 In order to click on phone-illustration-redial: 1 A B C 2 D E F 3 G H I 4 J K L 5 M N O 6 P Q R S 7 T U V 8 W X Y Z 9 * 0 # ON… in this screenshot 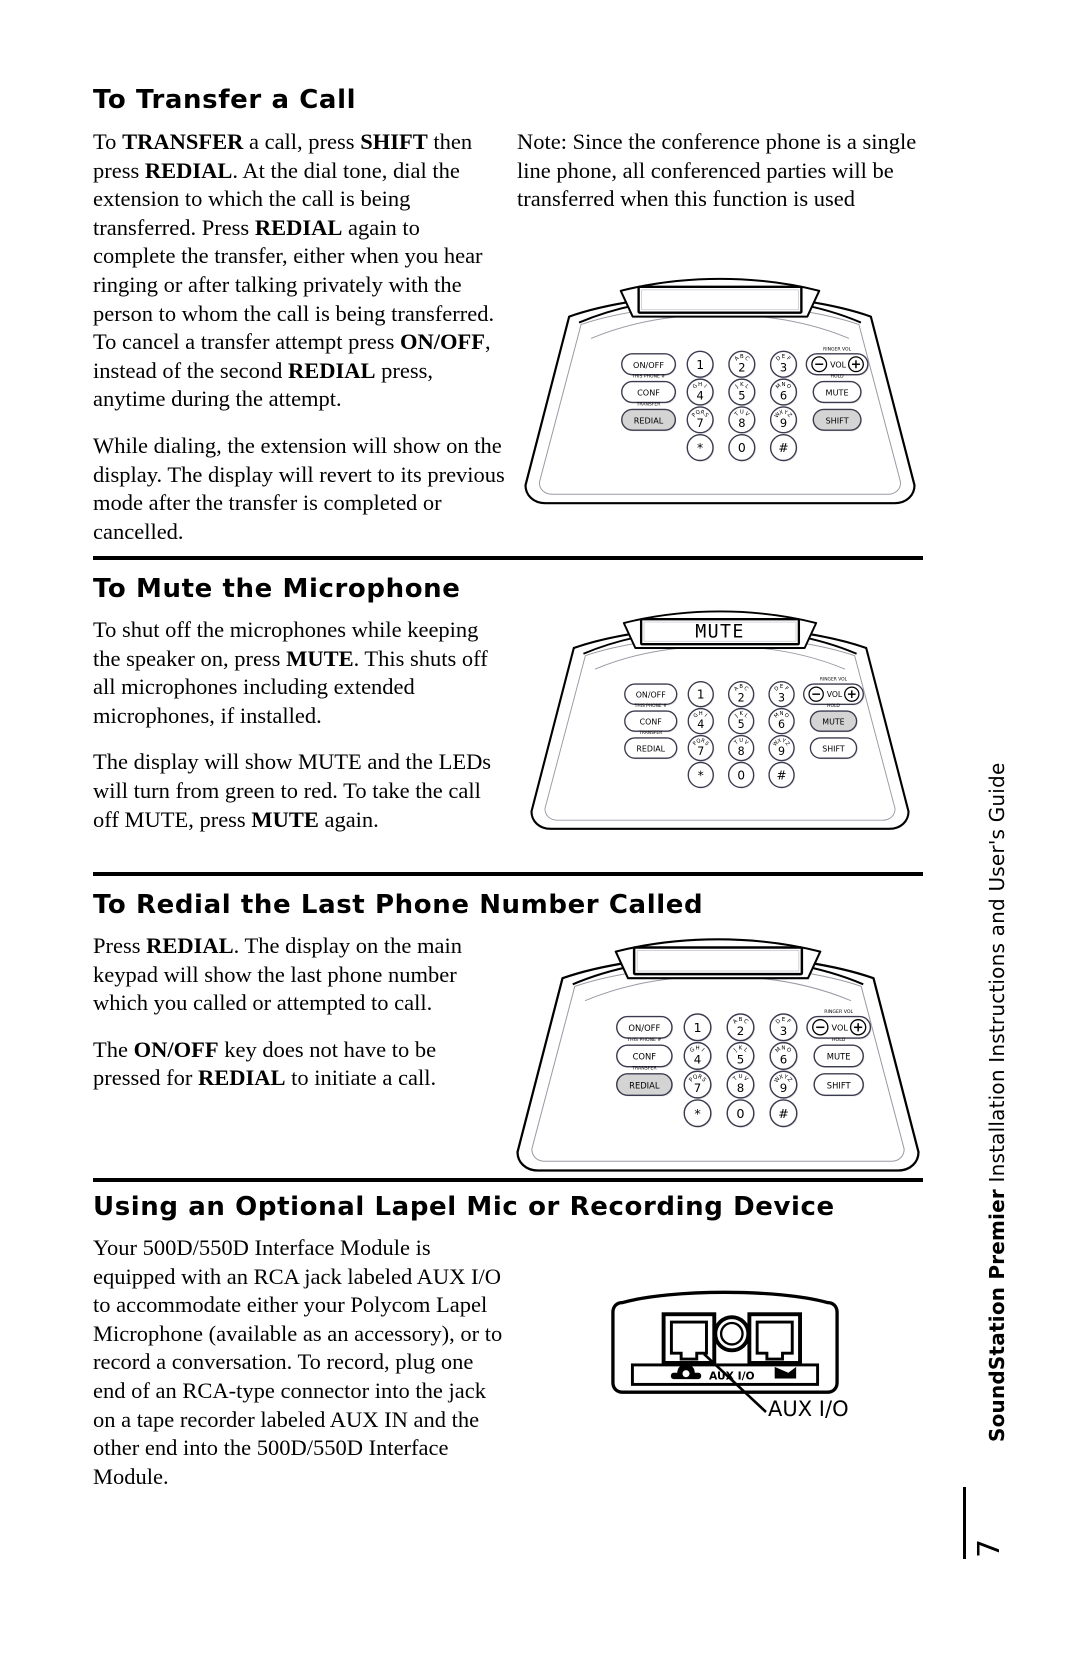, I will do `click(718, 1059)`.